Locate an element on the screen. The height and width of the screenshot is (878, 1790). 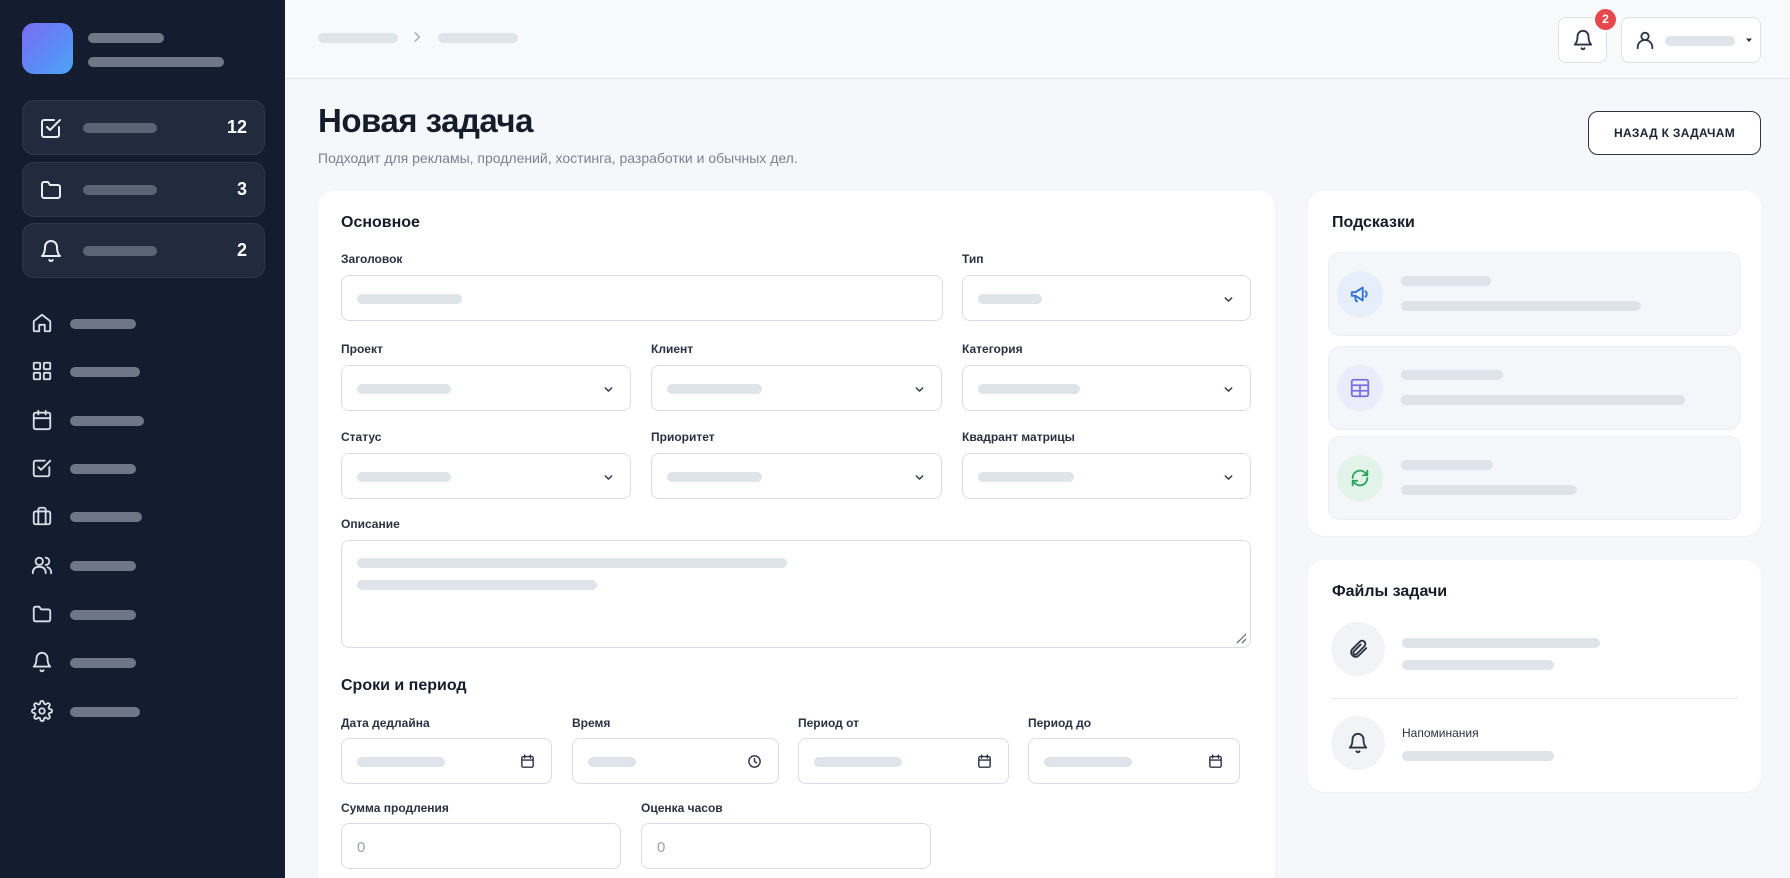
reminder-text-placeholder is located at coordinates (1478, 756).